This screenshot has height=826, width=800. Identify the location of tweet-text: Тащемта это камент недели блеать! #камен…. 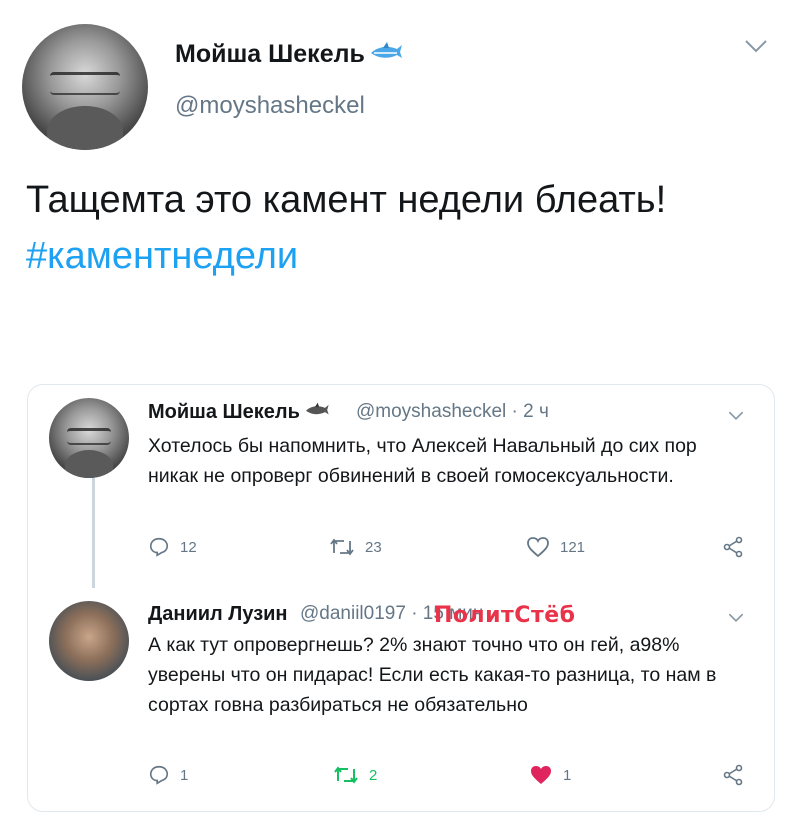
(386, 228).